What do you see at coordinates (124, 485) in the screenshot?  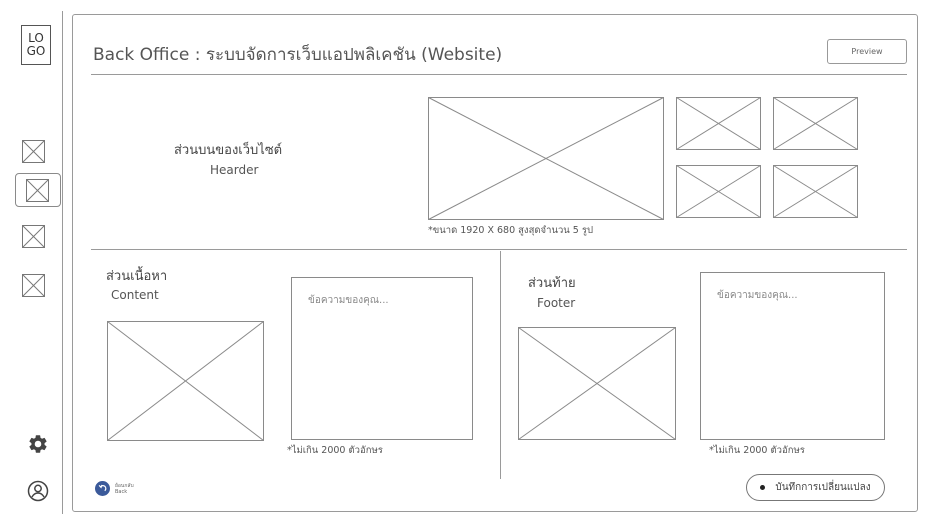 I see `back-label-th: ย้อนกลับ` at bounding box center [124, 485].